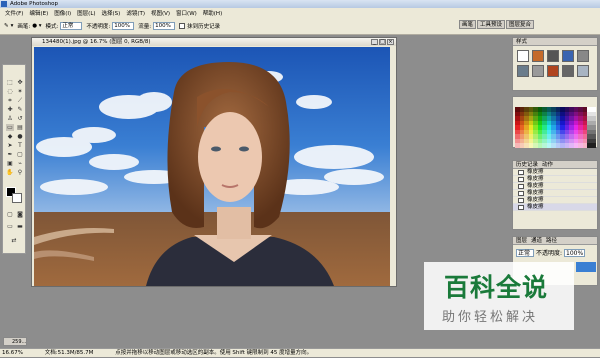  What do you see at coordinates (20, 127) in the screenshot?
I see `gradient-tool-icon: ▤` at bounding box center [20, 127].